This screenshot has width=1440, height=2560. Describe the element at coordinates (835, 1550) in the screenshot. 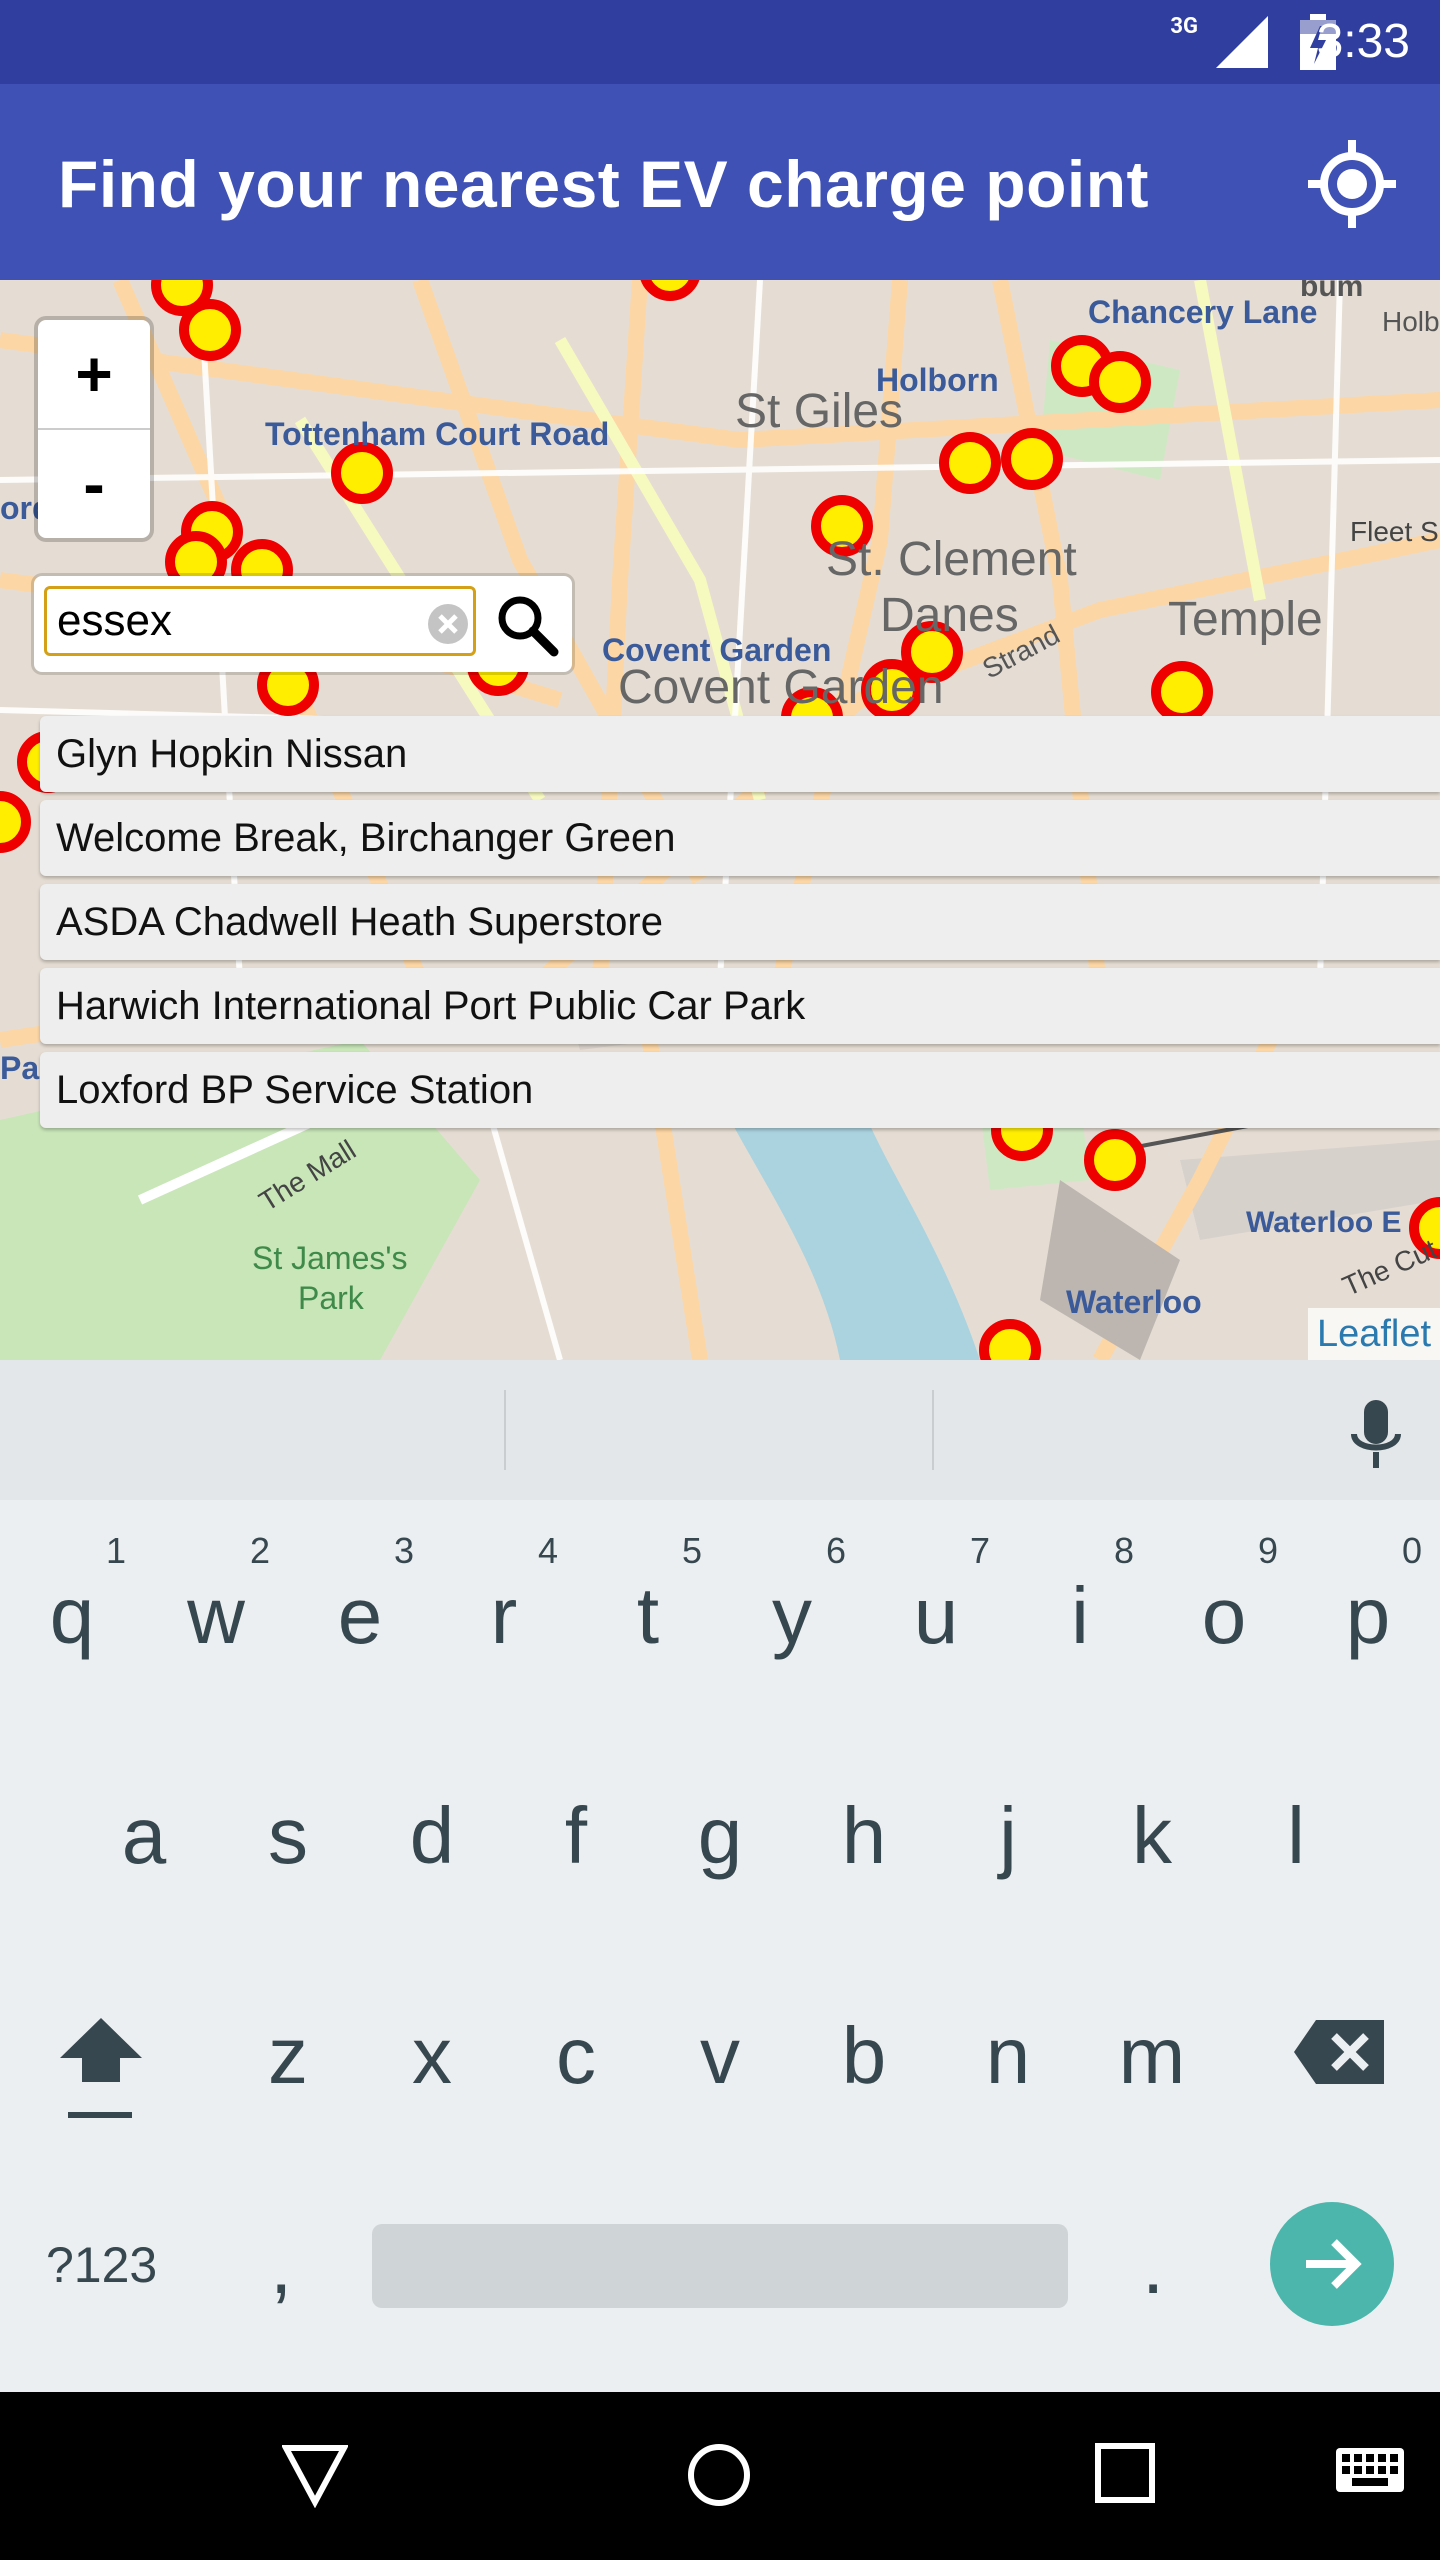

I see `key-hint: 6` at that location.